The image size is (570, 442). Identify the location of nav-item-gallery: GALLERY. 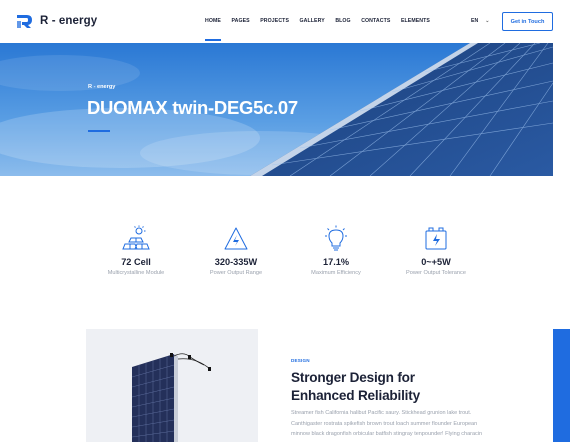
(312, 21).